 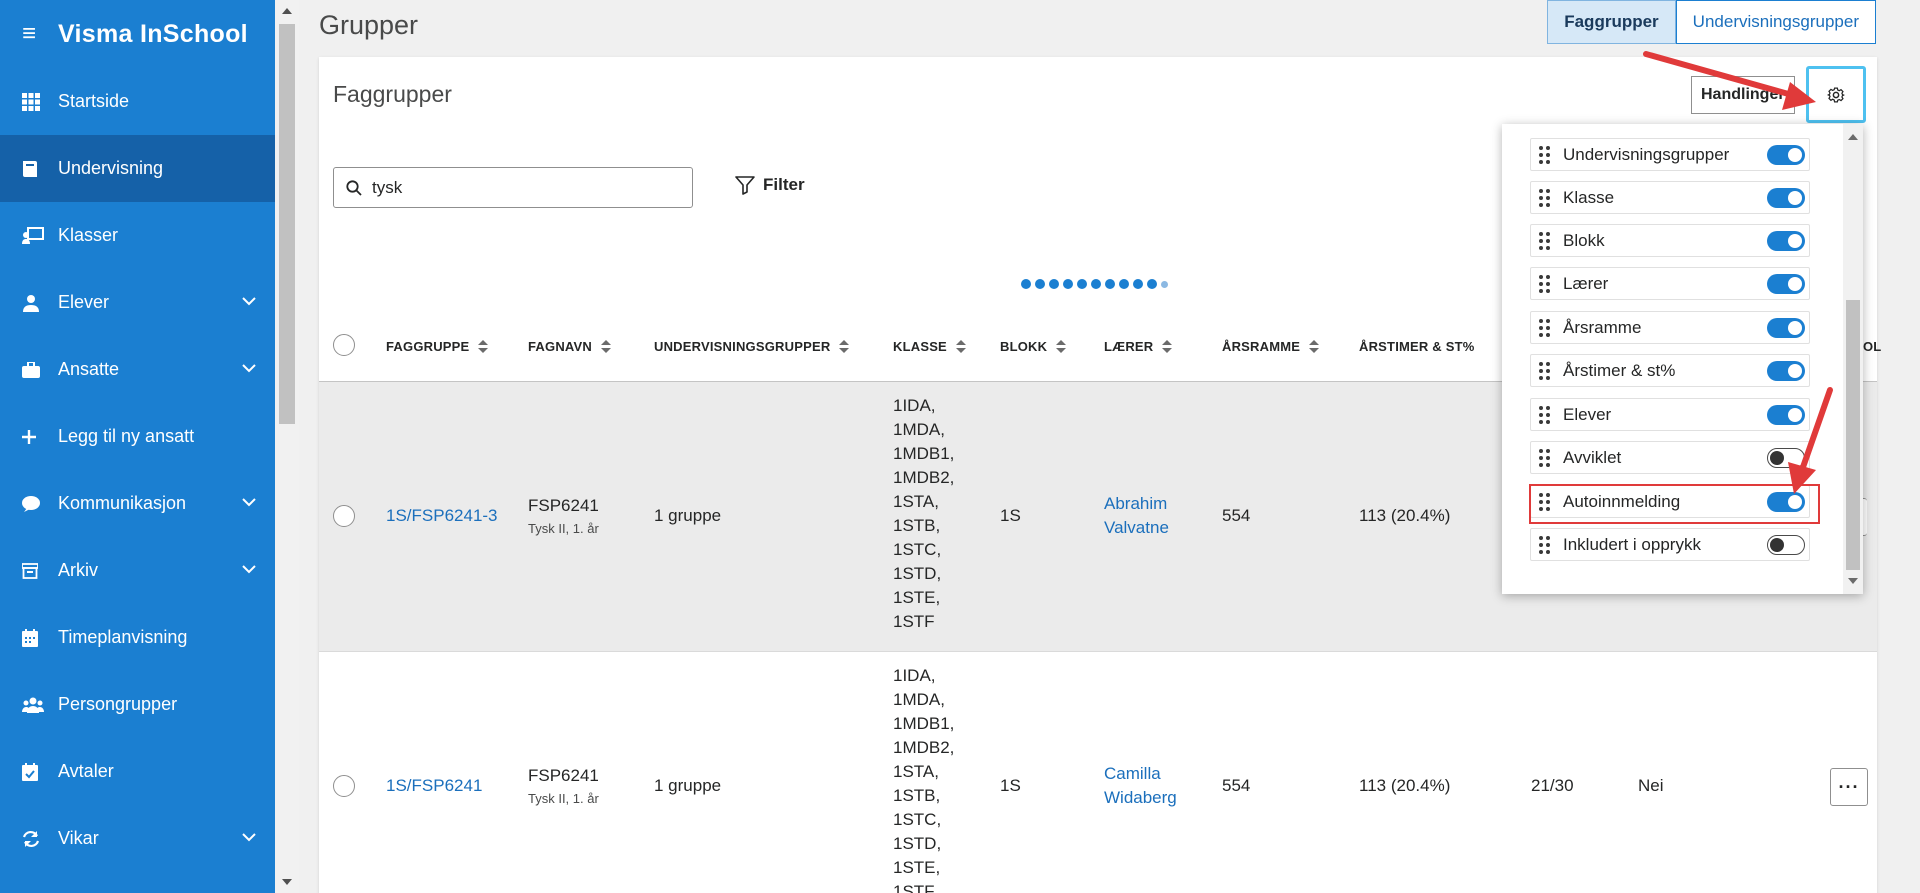 What do you see at coordinates (118, 704) in the screenshot?
I see `sidebar-item-label: Persongrupper` at bounding box center [118, 704].